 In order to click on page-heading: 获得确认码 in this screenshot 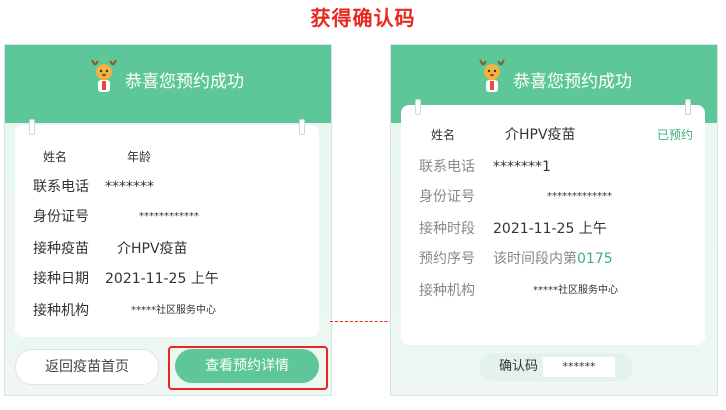, I will do `click(363, 18)`.